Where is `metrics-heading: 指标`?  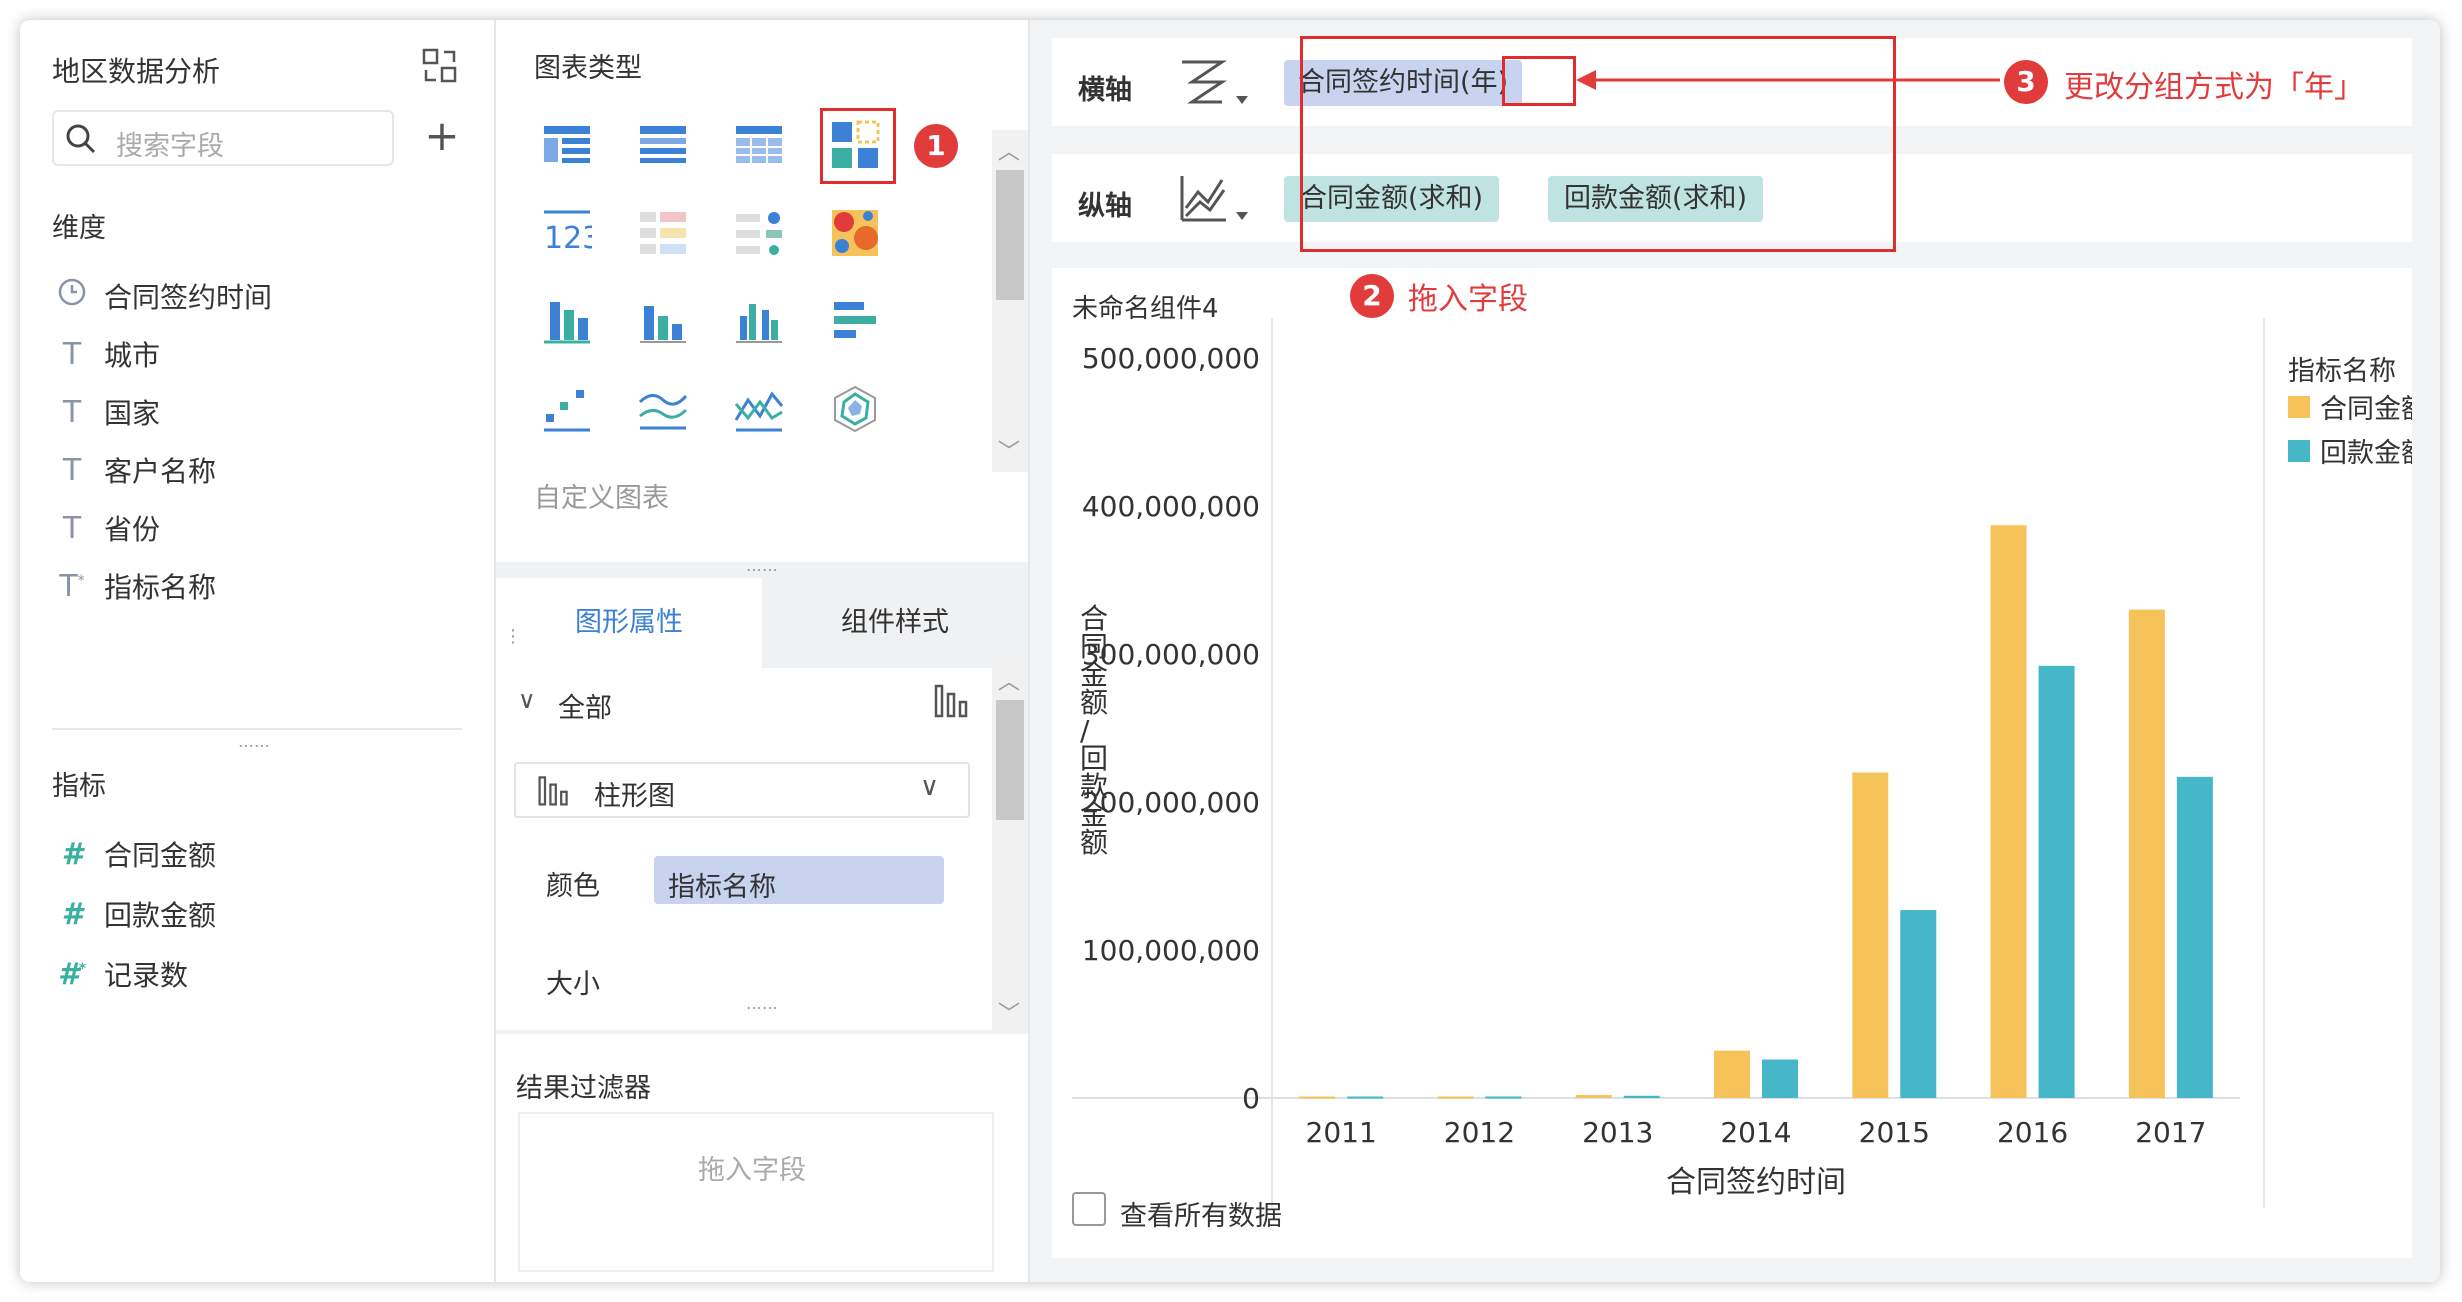
metrics-heading: 指标 is located at coordinates (79, 786).